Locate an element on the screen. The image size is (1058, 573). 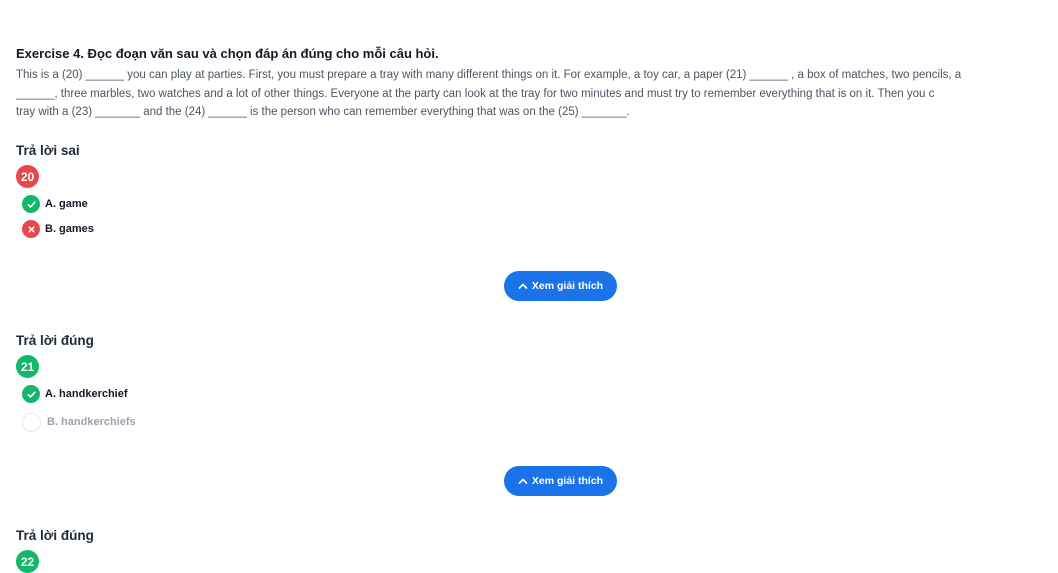
empty-circle-icon is located at coordinates (31, 422).